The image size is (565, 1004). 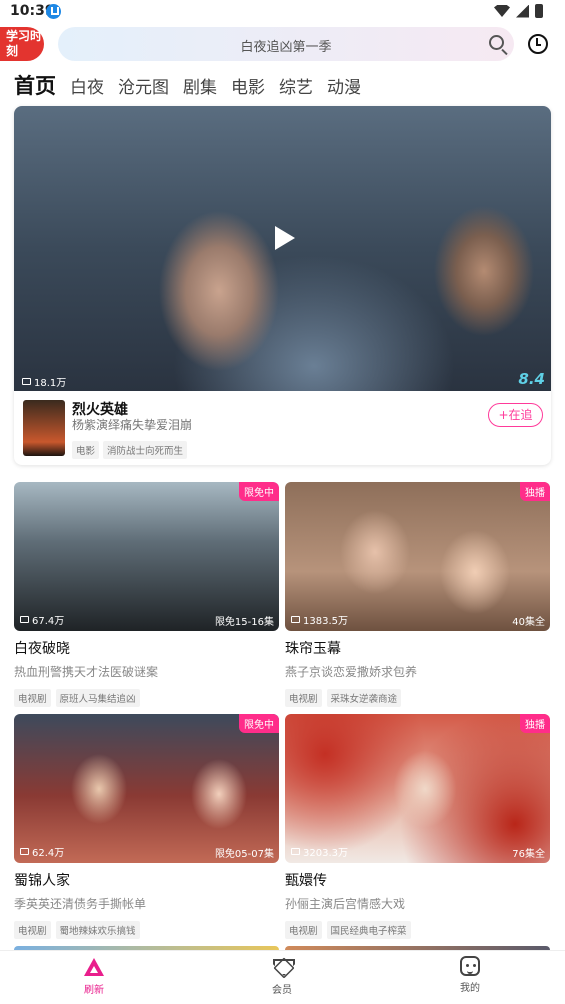 I want to click on battery-icon, so click(x=539, y=11).